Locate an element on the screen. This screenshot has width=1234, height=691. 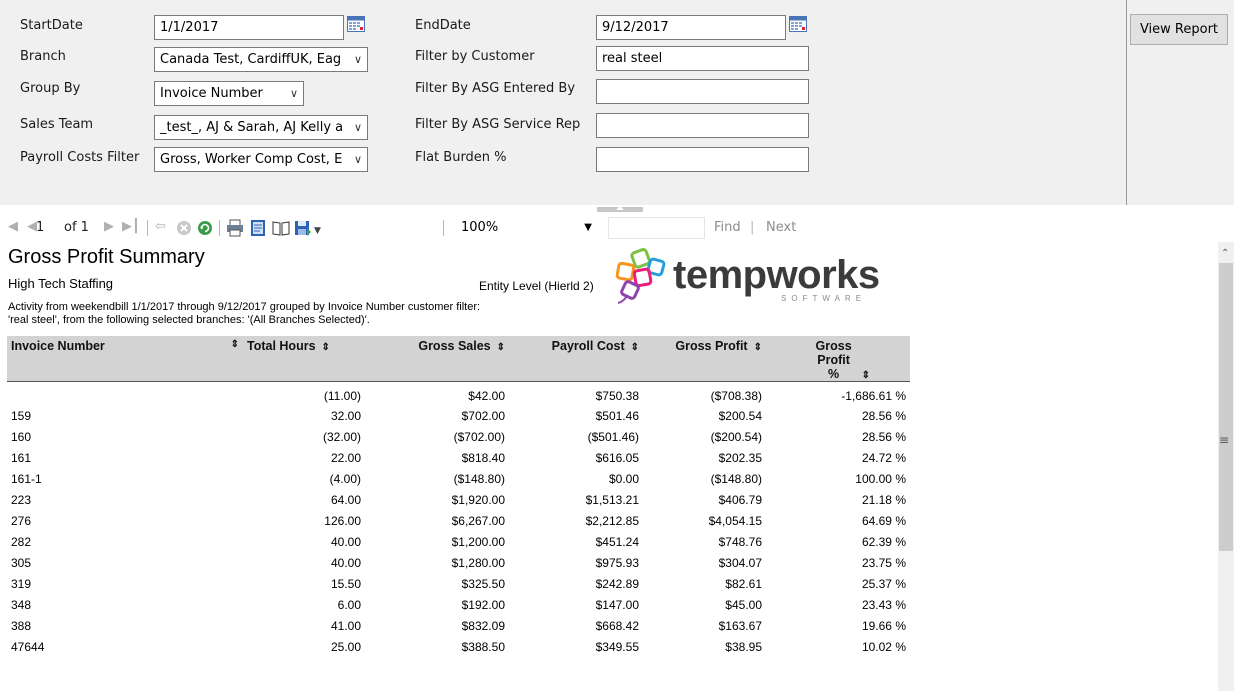
cell-total-hours: 126.00 is located at coordinates (342, 521).